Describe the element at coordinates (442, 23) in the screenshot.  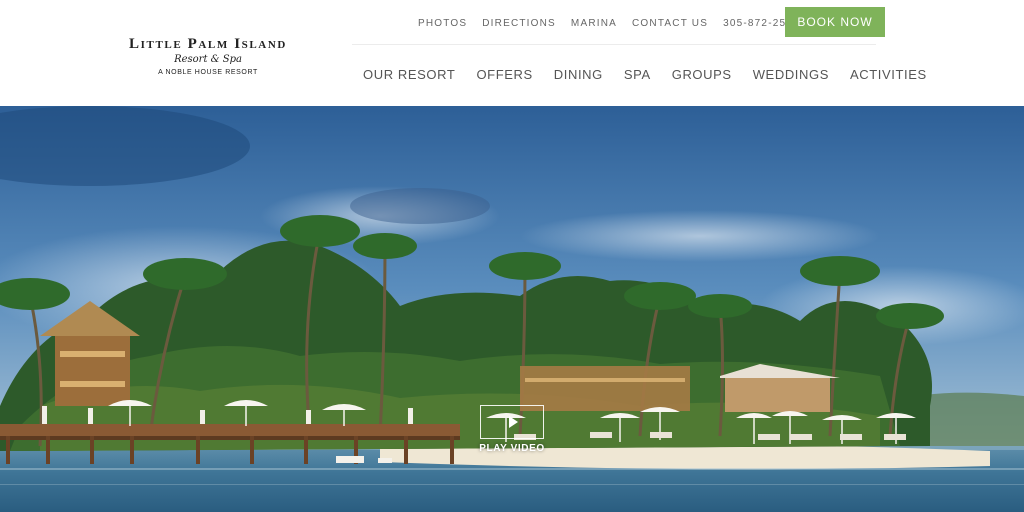
I see `util-link-photos: PHOTOS` at that location.